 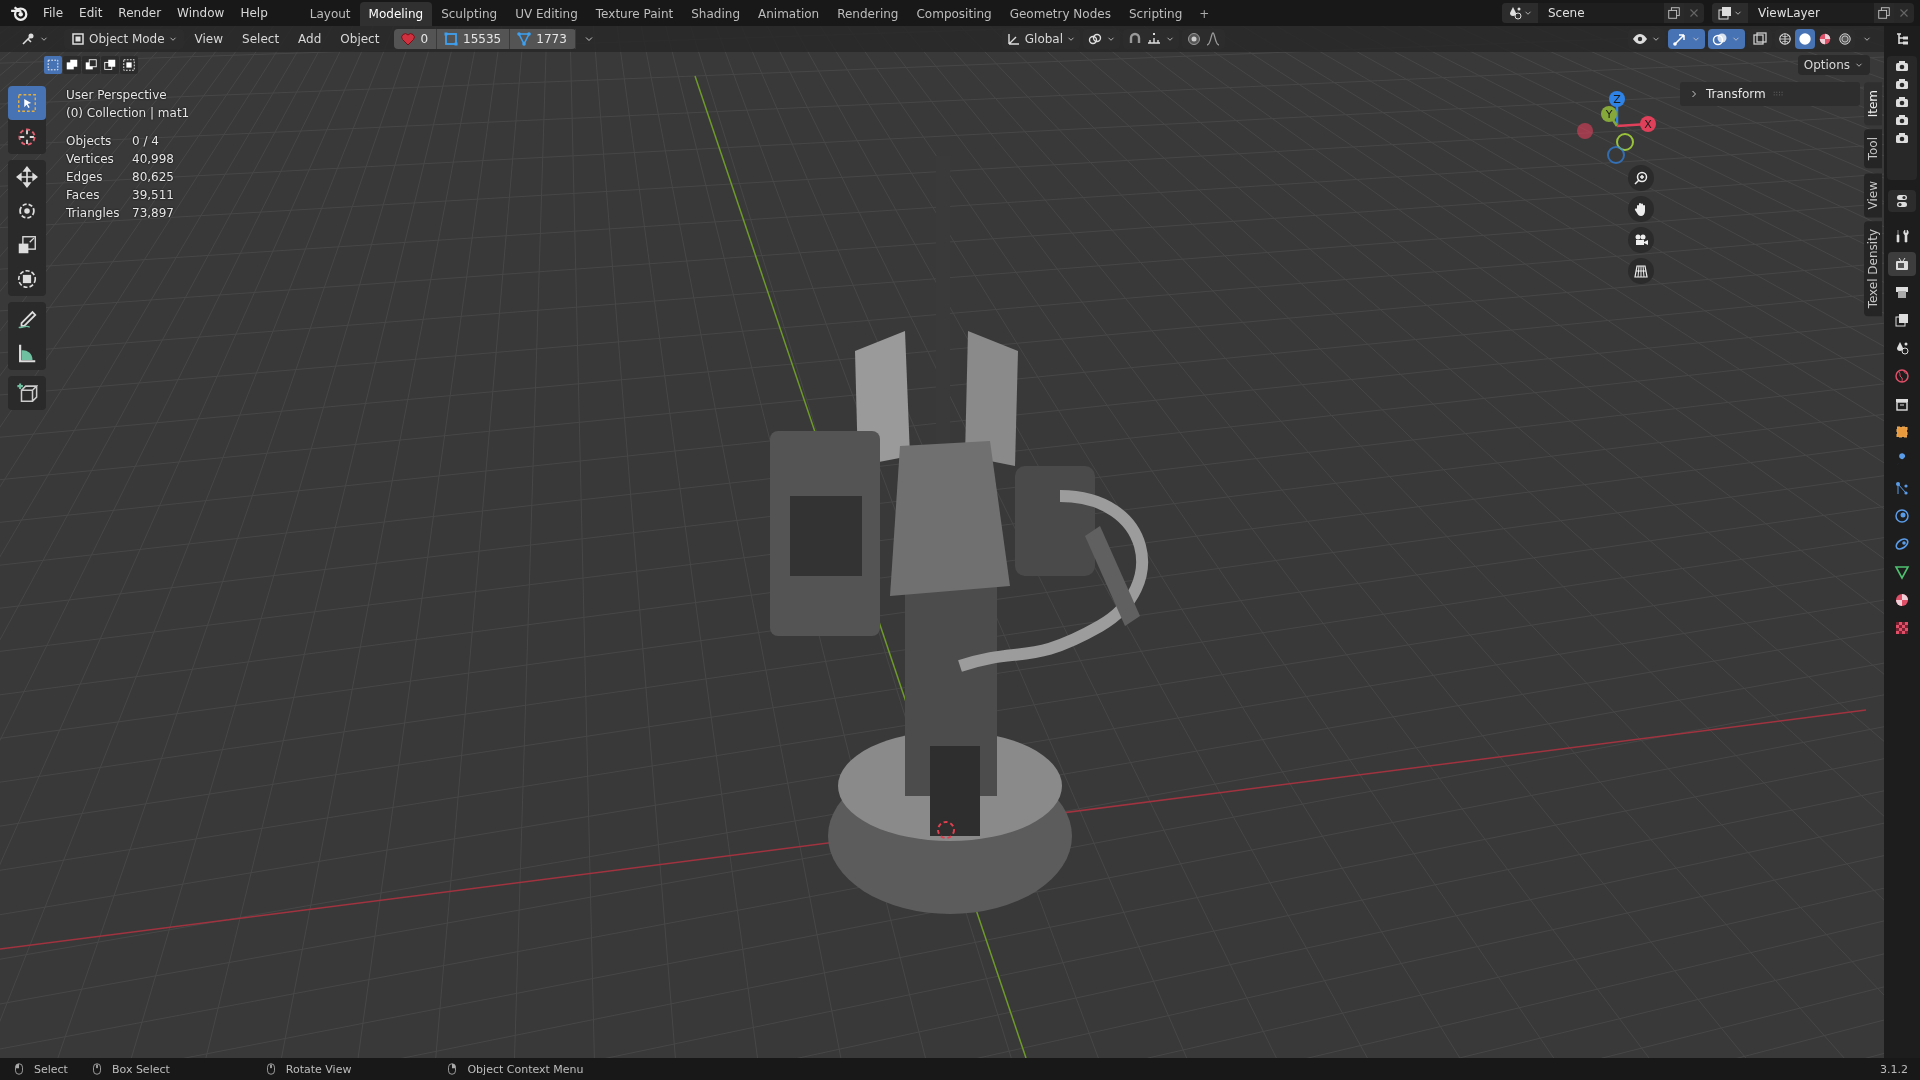 What do you see at coordinates (117, 95) in the screenshot?
I see `view-name-label: User Perspective` at bounding box center [117, 95].